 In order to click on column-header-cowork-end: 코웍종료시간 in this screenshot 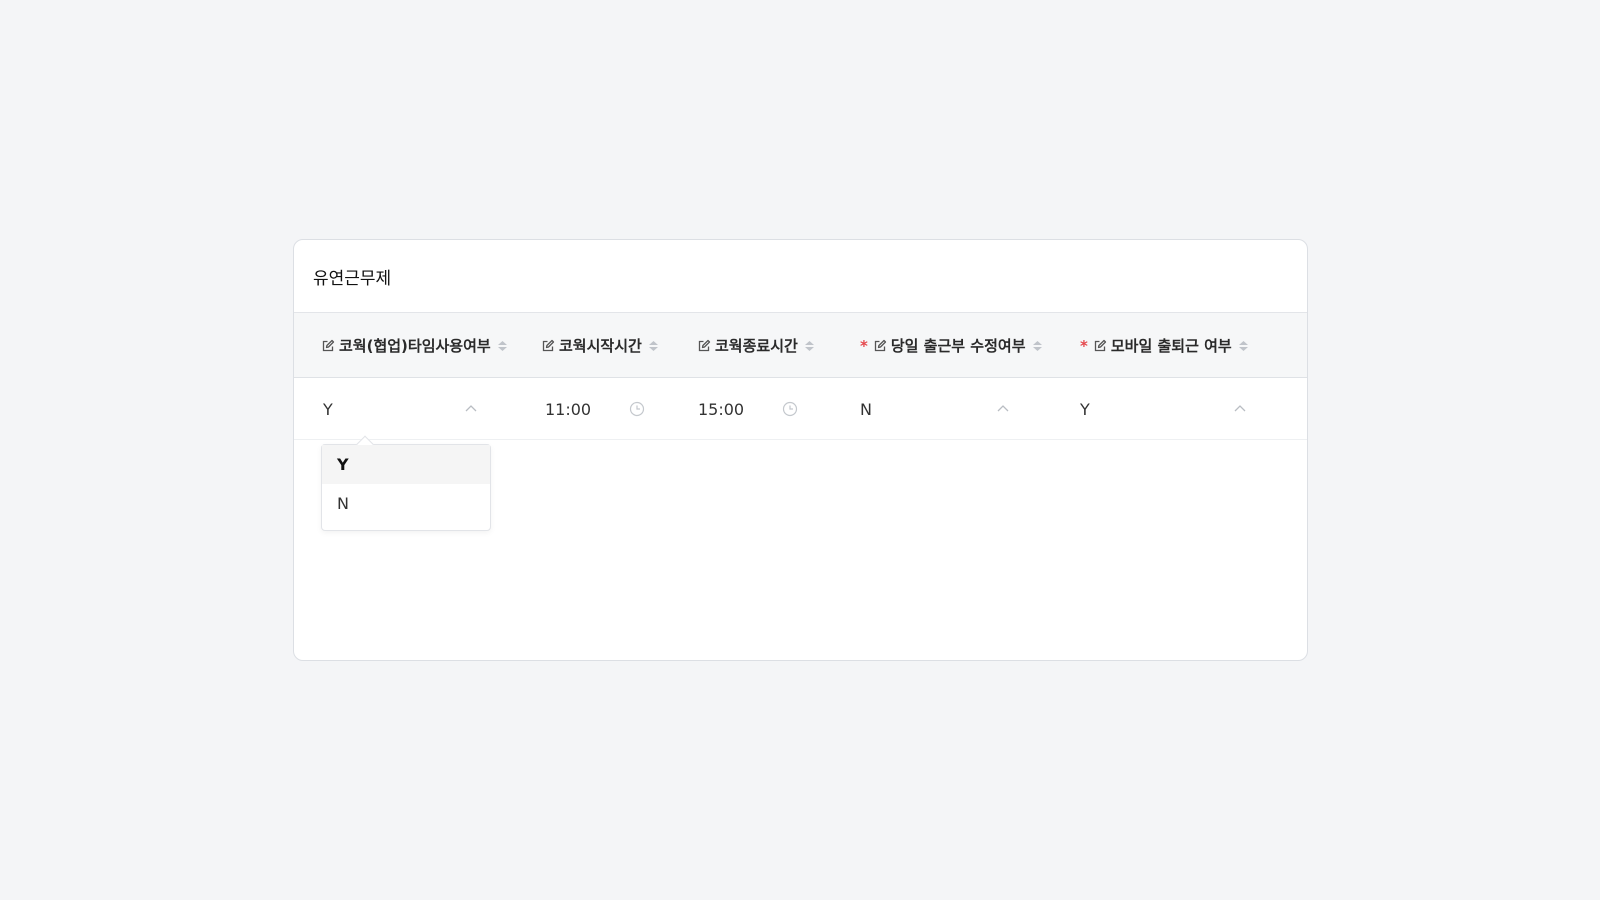, I will do `click(756, 345)`.